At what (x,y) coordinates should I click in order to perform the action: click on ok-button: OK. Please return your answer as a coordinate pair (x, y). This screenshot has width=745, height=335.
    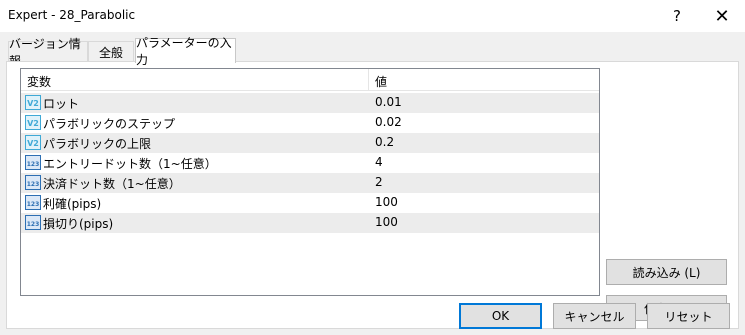
    Looking at the image, I should click on (500, 316).